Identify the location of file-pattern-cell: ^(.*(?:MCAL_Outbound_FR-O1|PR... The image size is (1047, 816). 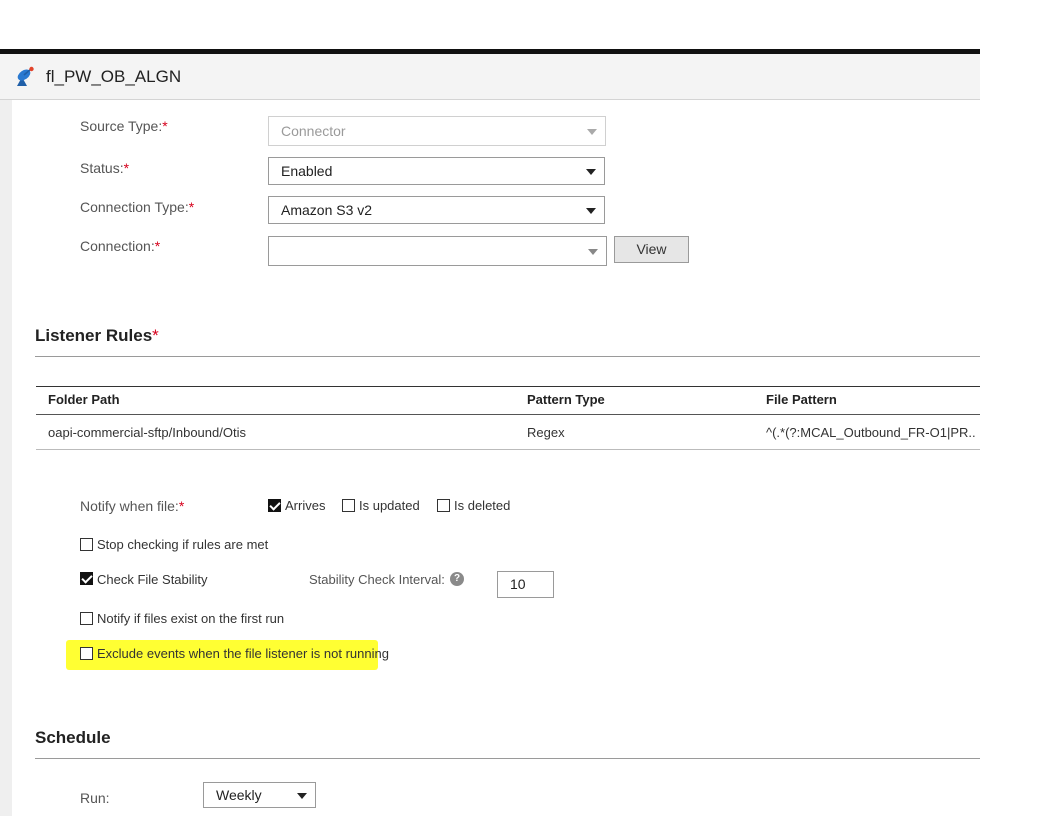
(871, 432).